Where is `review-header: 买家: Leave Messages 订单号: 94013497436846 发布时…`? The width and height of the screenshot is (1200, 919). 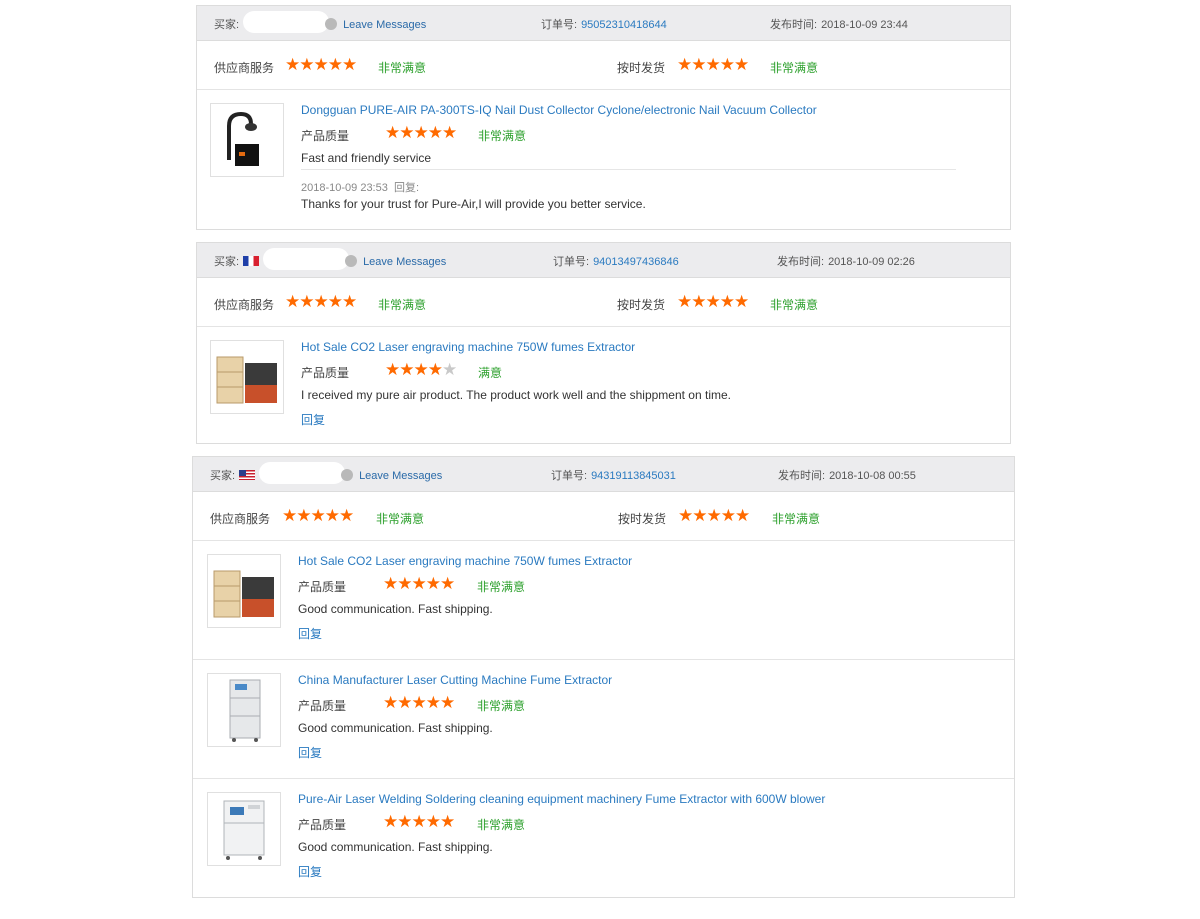 review-header: 买家: Leave Messages 订单号: 94013497436846 发布时… is located at coordinates (603, 260).